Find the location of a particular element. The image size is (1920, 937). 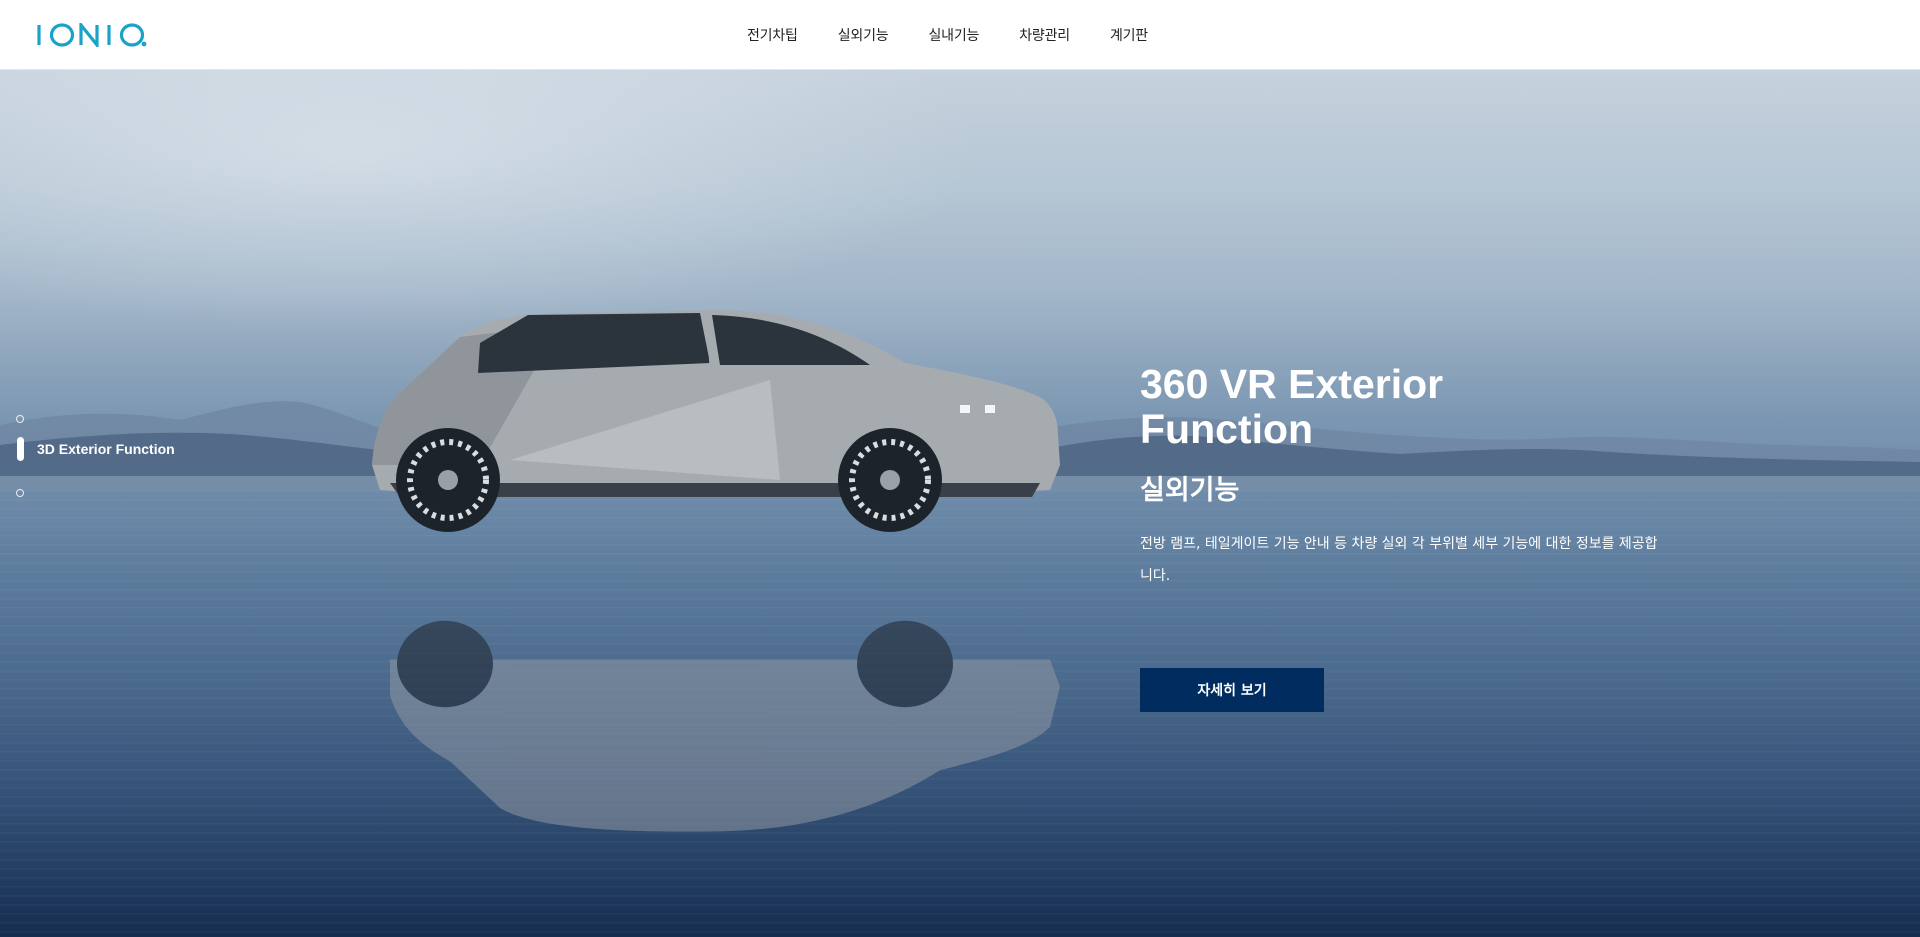

nav-item-exterior: 실외기능 is located at coordinates (863, 35).